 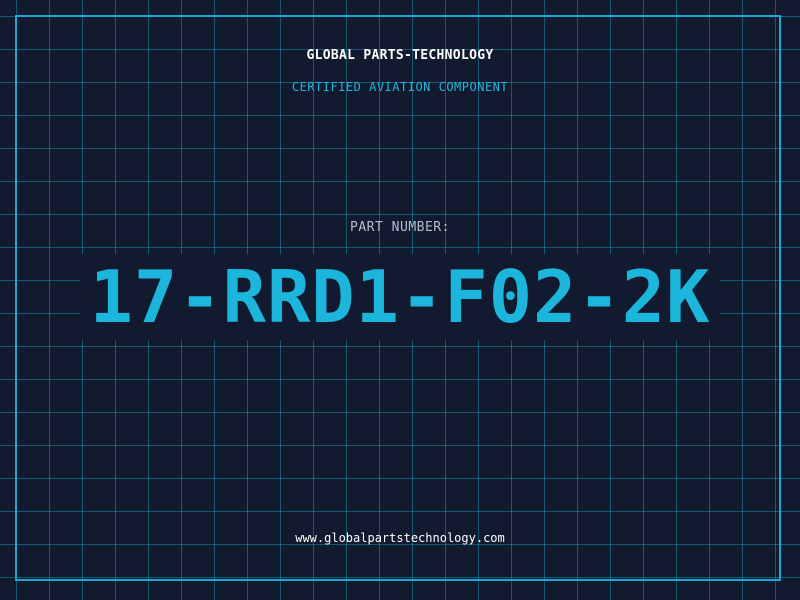 I want to click on part-number-panel: 17-RRD1-F02-2K, so click(x=400, y=297).